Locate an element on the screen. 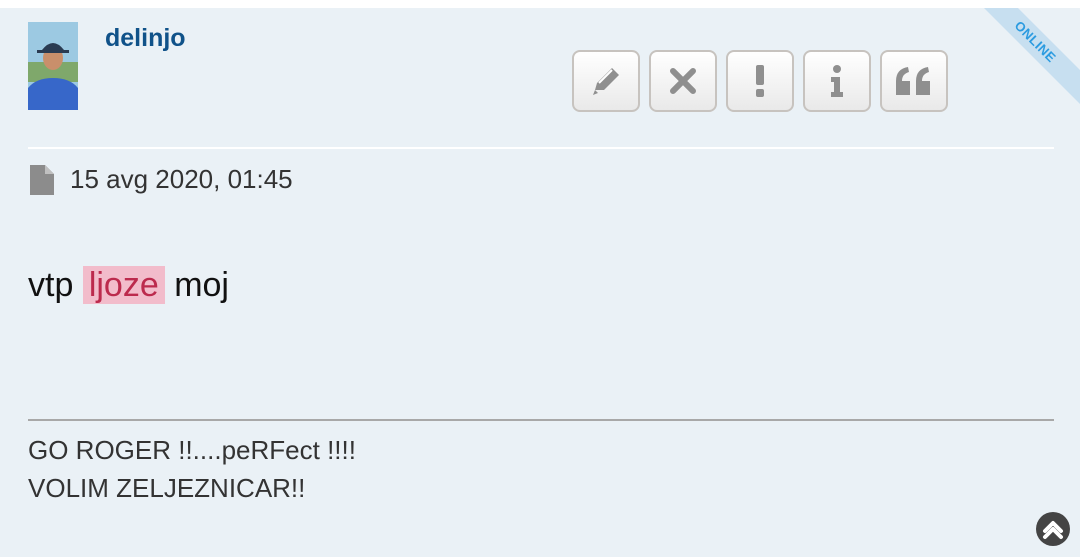 The image size is (1080, 557). pencil-icon is located at coordinates (606, 81).